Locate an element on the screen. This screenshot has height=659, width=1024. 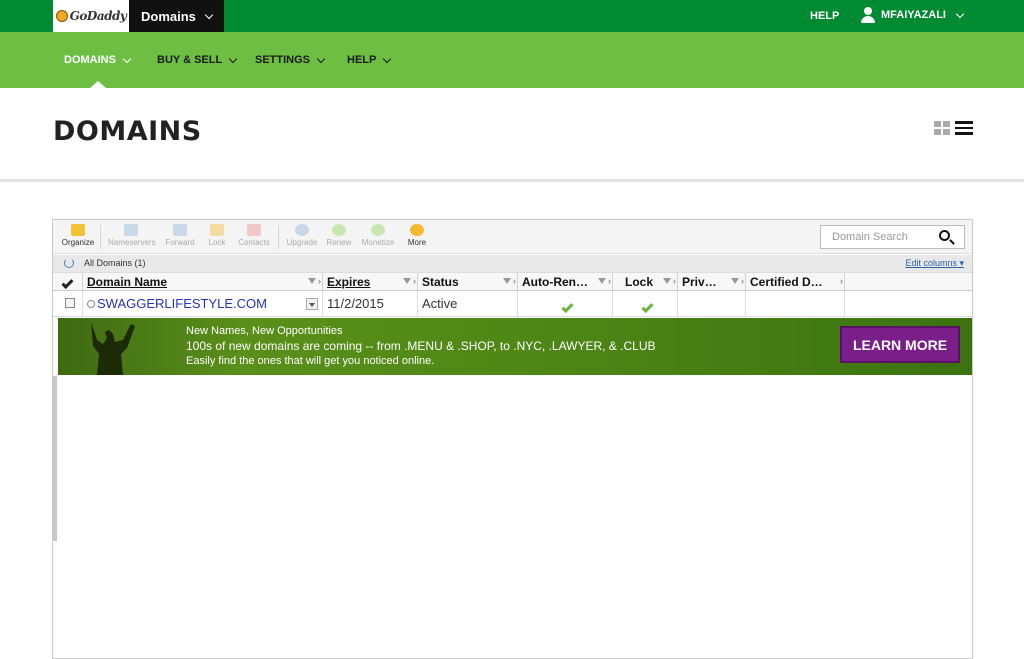
tool-label: Nameservers is located at coordinates (132, 242).